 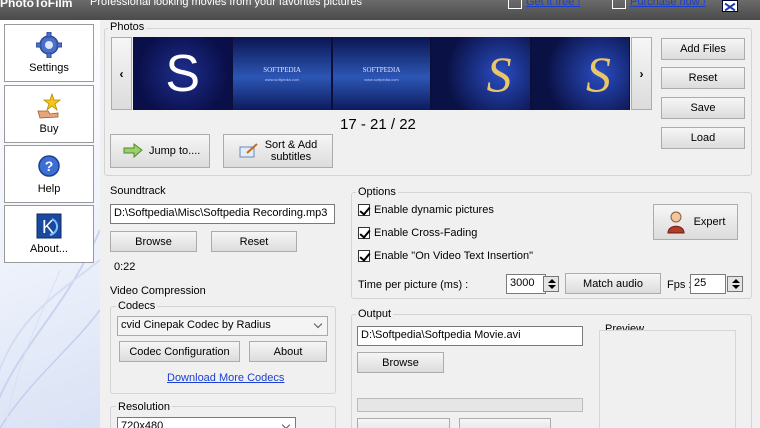 I want to click on get-it-free-label: Get it free !, so click(x=553, y=4).